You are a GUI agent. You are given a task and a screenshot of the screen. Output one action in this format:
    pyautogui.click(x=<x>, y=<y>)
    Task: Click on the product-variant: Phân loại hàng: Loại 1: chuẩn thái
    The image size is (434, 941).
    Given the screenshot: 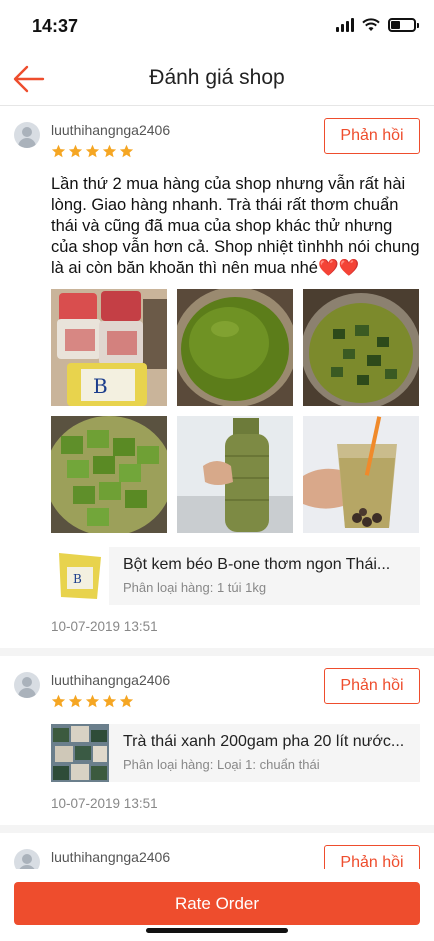 What is the action you would take?
    pyautogui.click(x=221, y=764)
    